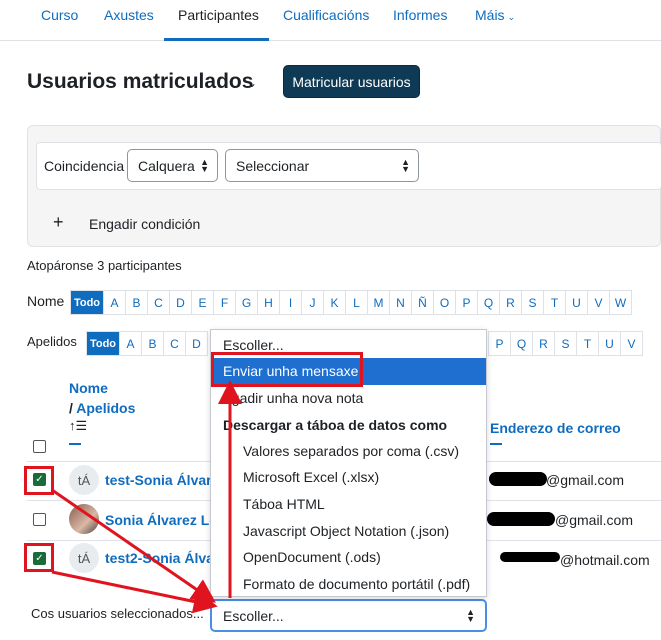  I want to click on annotation-arrows, so click(146, 497).